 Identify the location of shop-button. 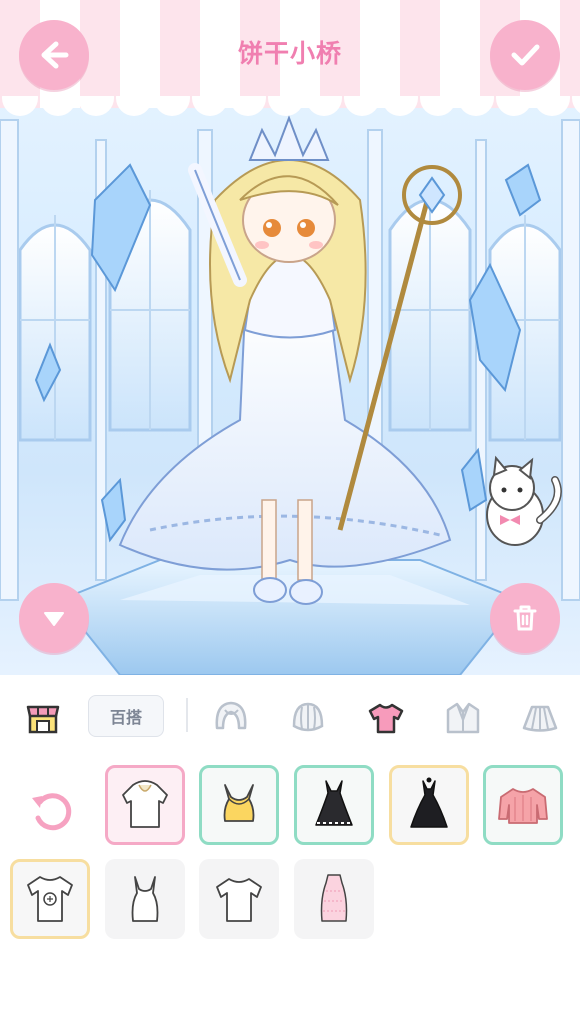
(43, 718).